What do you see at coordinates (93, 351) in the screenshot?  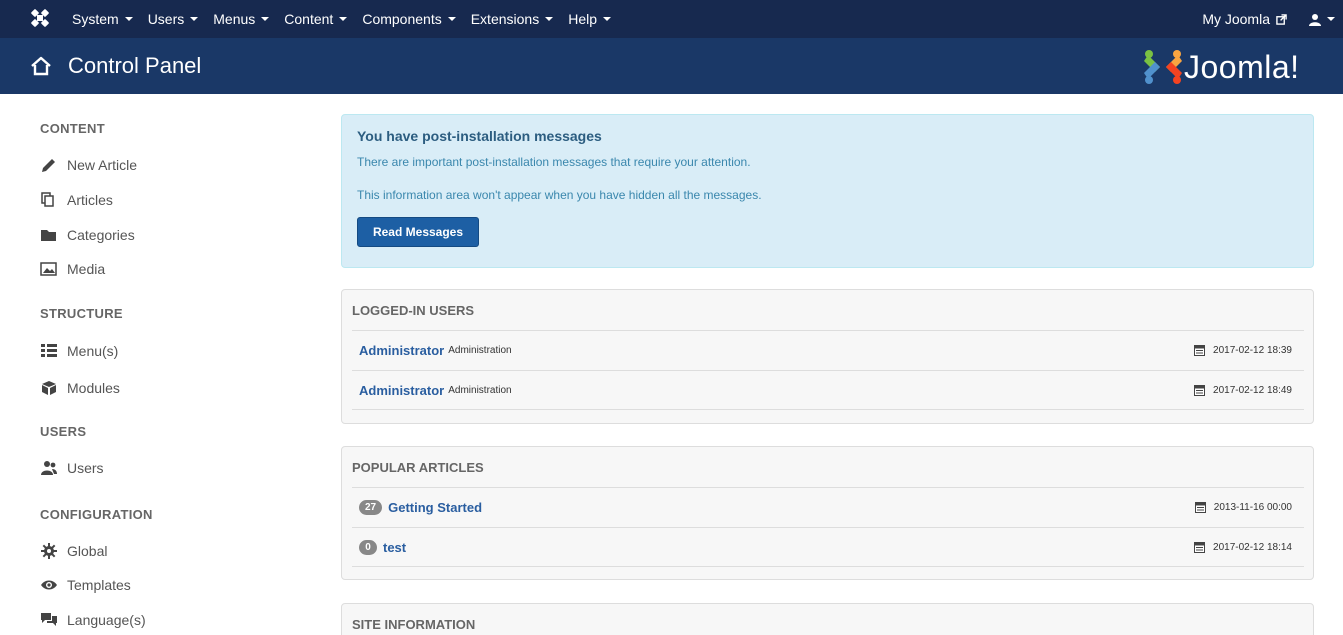 I see `sidebar-item-label: Menu(s)` at bounding box center [93, 351].